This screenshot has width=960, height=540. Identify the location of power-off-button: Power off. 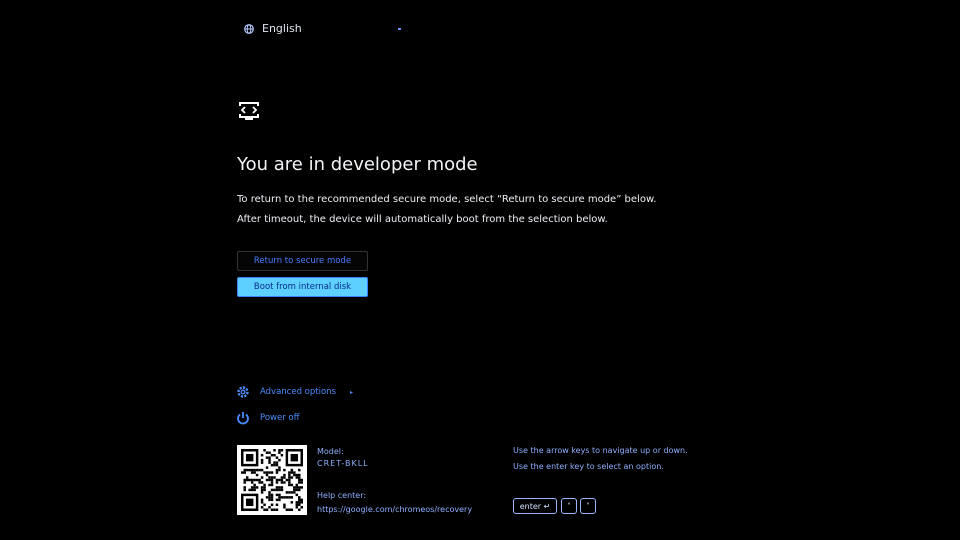
(267, 418).